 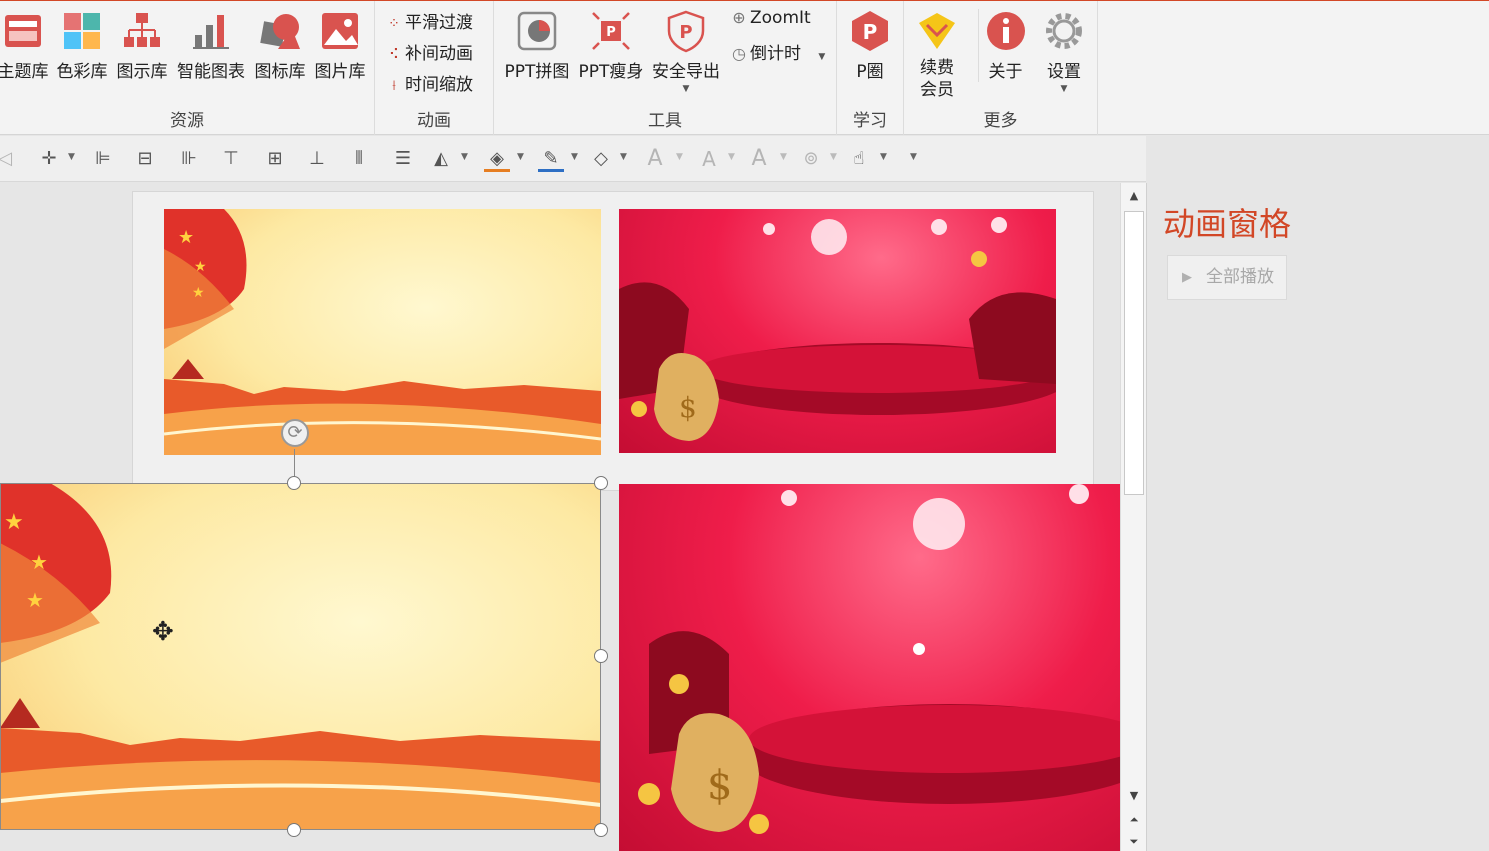 I want to click on text-effect-dropdown-icon: ▼, so click(x=783, y=157).